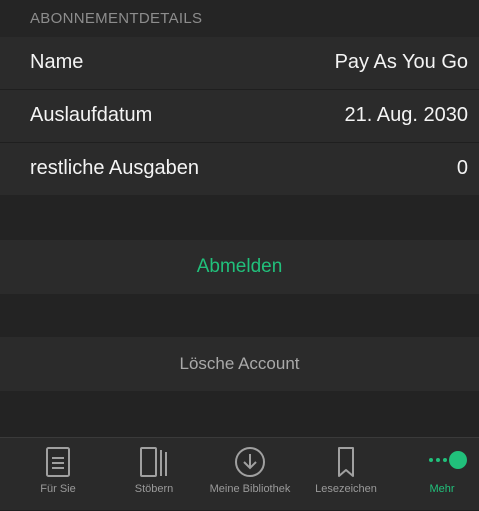 The height and width of the screenshot is (511, 479). I want to click on tab-label: Lesezeichen, so click(346, 489).